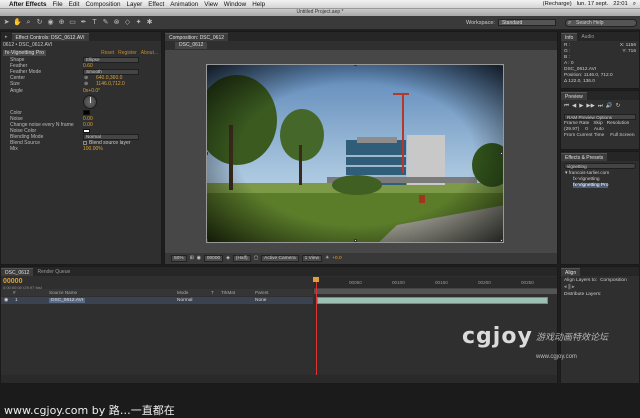 The height and width of the screenshot is (418, 640). I want to click on angle-dial, so click(90, 101).